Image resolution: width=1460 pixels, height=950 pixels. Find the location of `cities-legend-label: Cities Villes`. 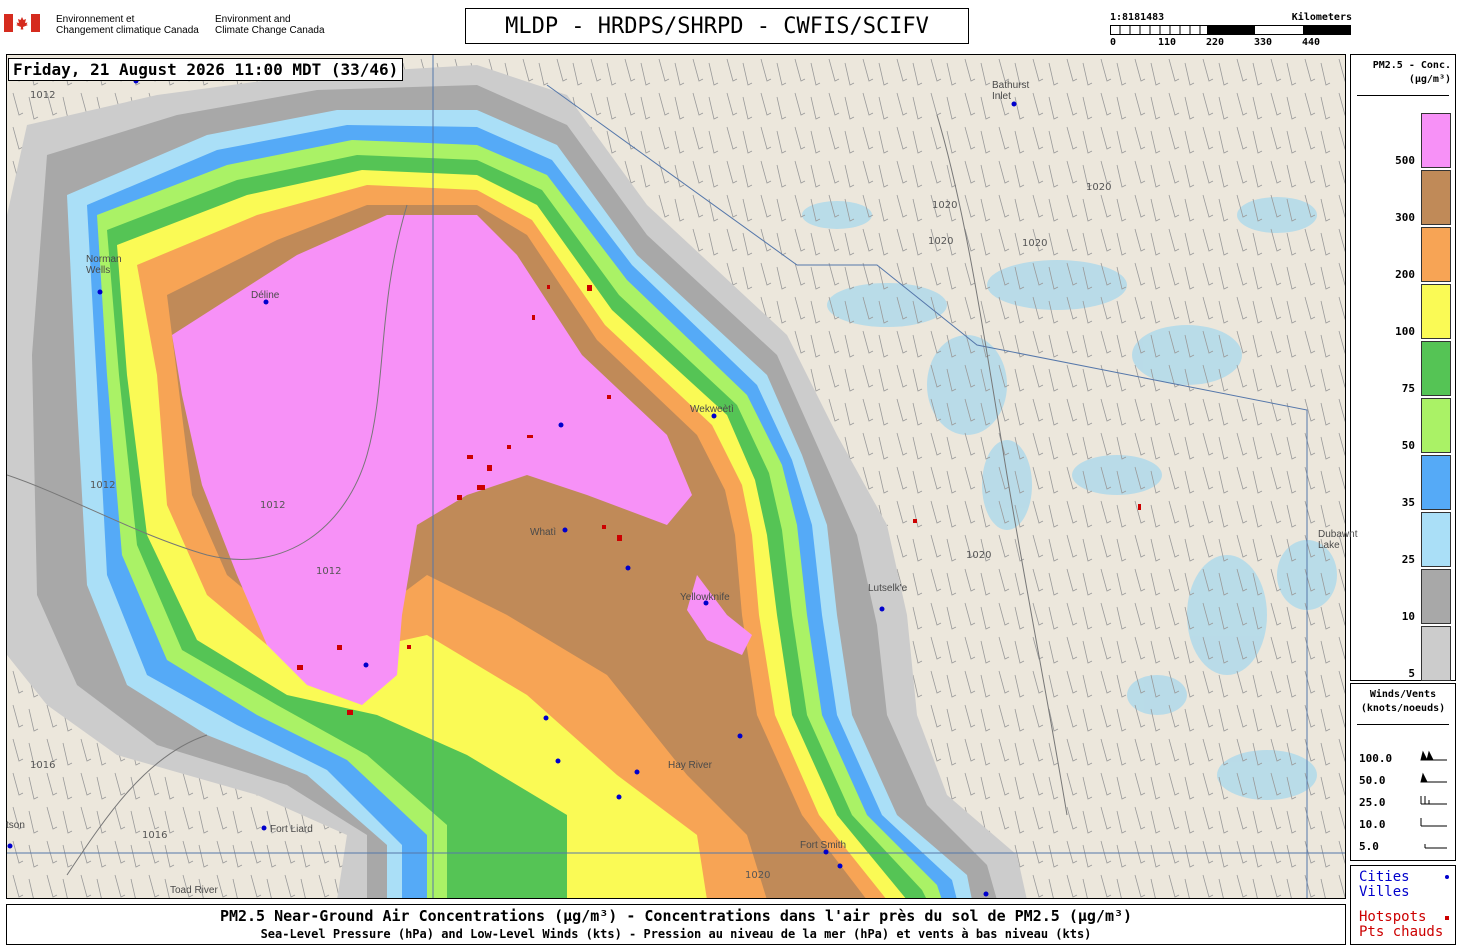

cities-legend-label: Cities Villes is located at coordinates (1384, 884).